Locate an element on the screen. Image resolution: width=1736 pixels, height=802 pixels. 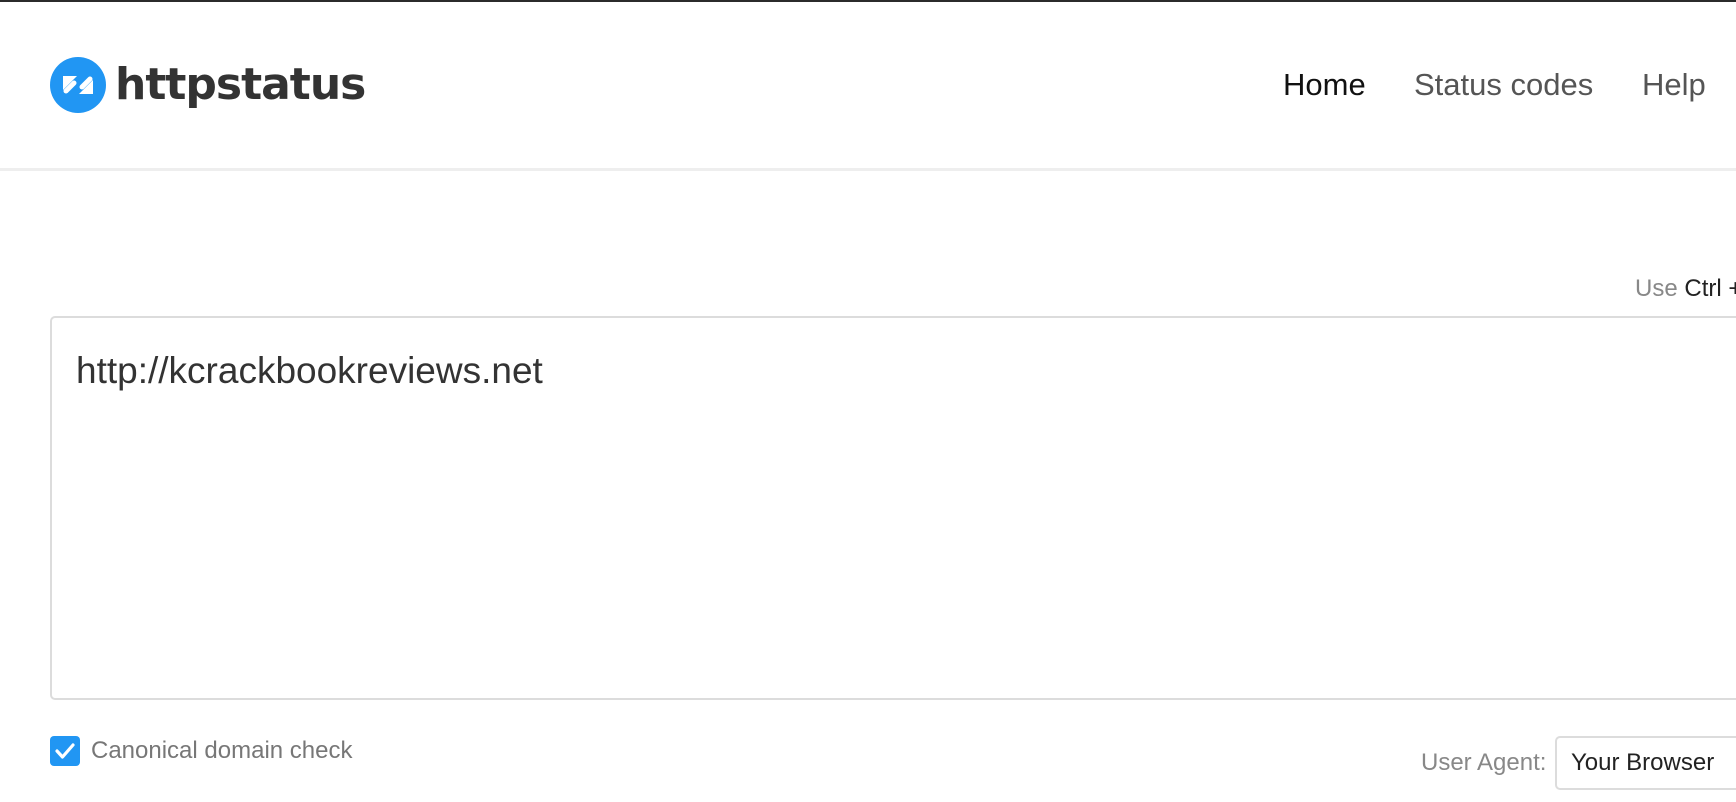
nav-home: Home is located at coordinates (1324, 85).